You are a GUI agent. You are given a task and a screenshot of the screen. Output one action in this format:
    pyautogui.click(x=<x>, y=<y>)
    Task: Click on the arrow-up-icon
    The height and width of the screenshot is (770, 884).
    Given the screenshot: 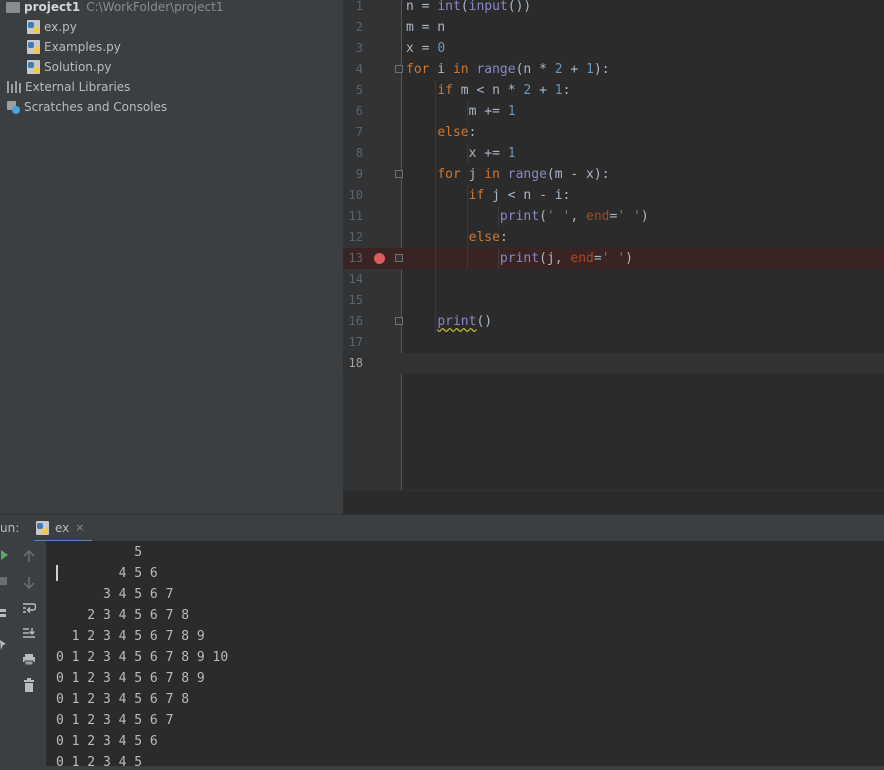 What is the action you would take?
    pyautogui.click(x=29, y=555)
    